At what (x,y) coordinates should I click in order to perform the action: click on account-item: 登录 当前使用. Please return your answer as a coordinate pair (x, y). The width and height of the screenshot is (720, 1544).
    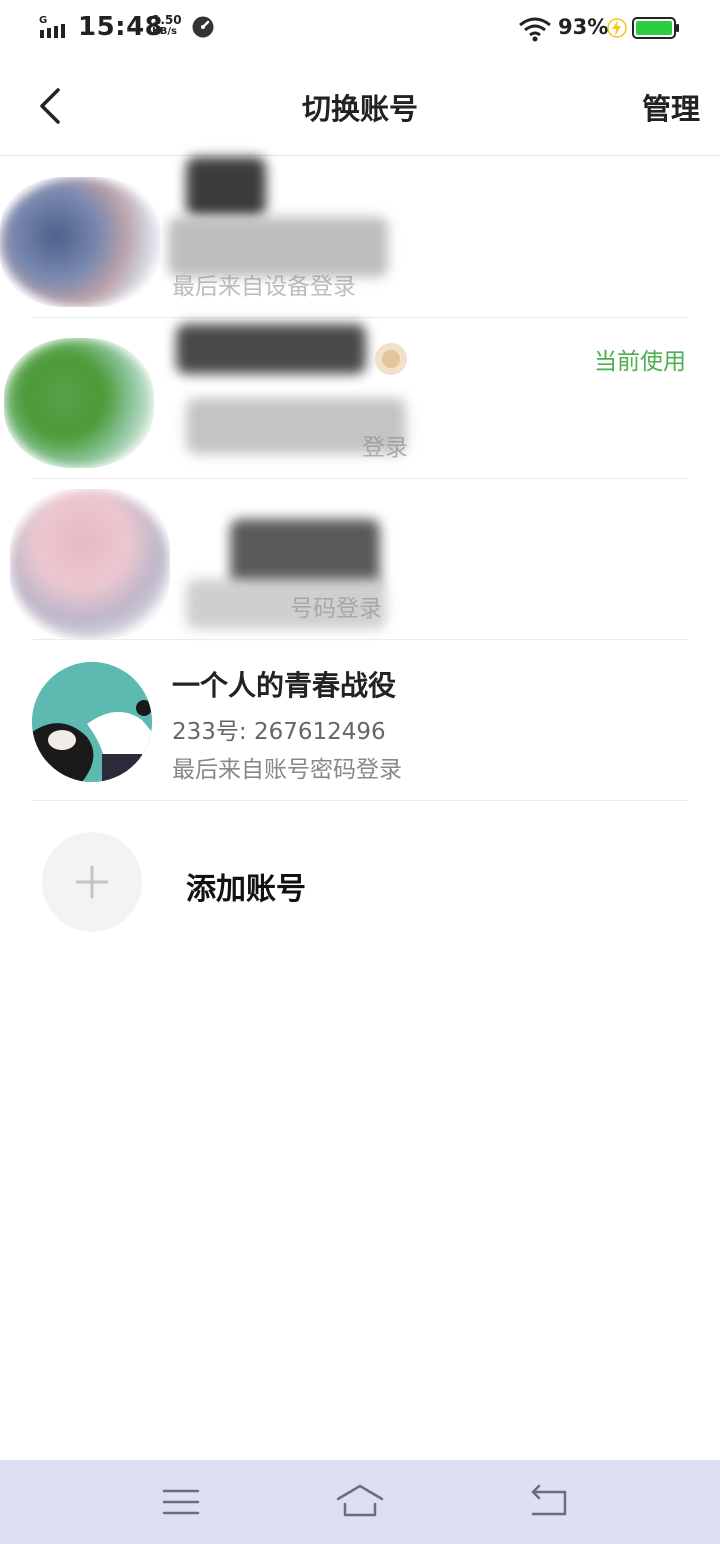
    Looking at the image, I should click on (360, 398).